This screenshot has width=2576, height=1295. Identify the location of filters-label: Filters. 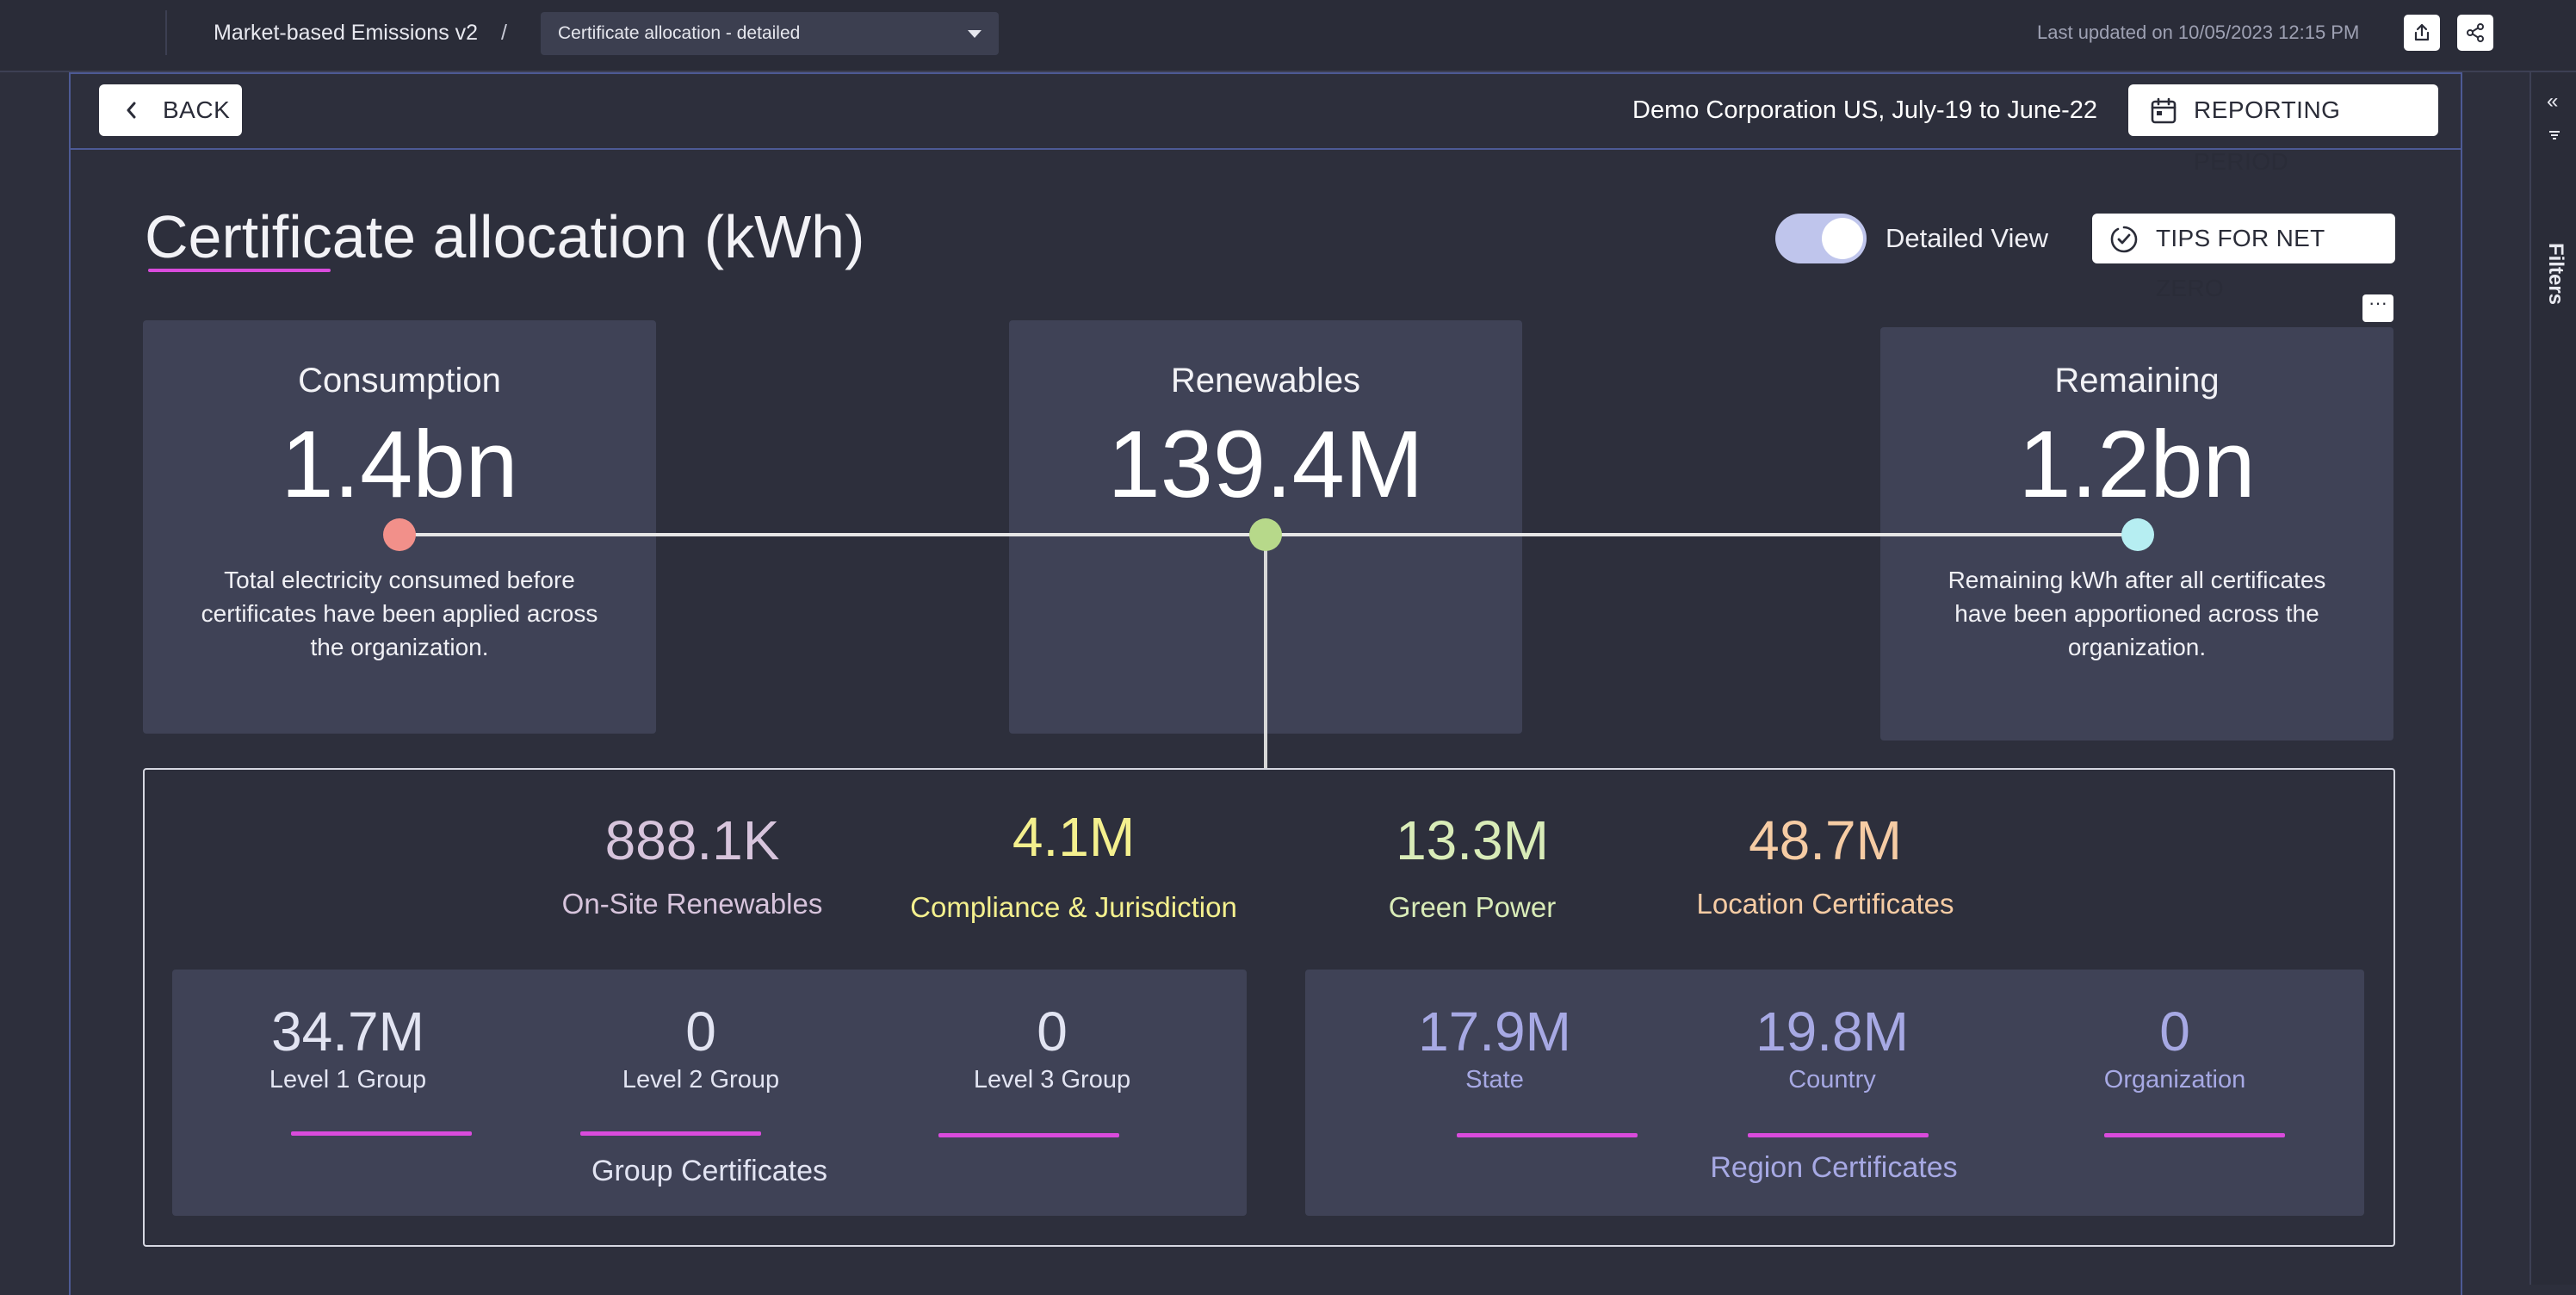
(2555, 274).